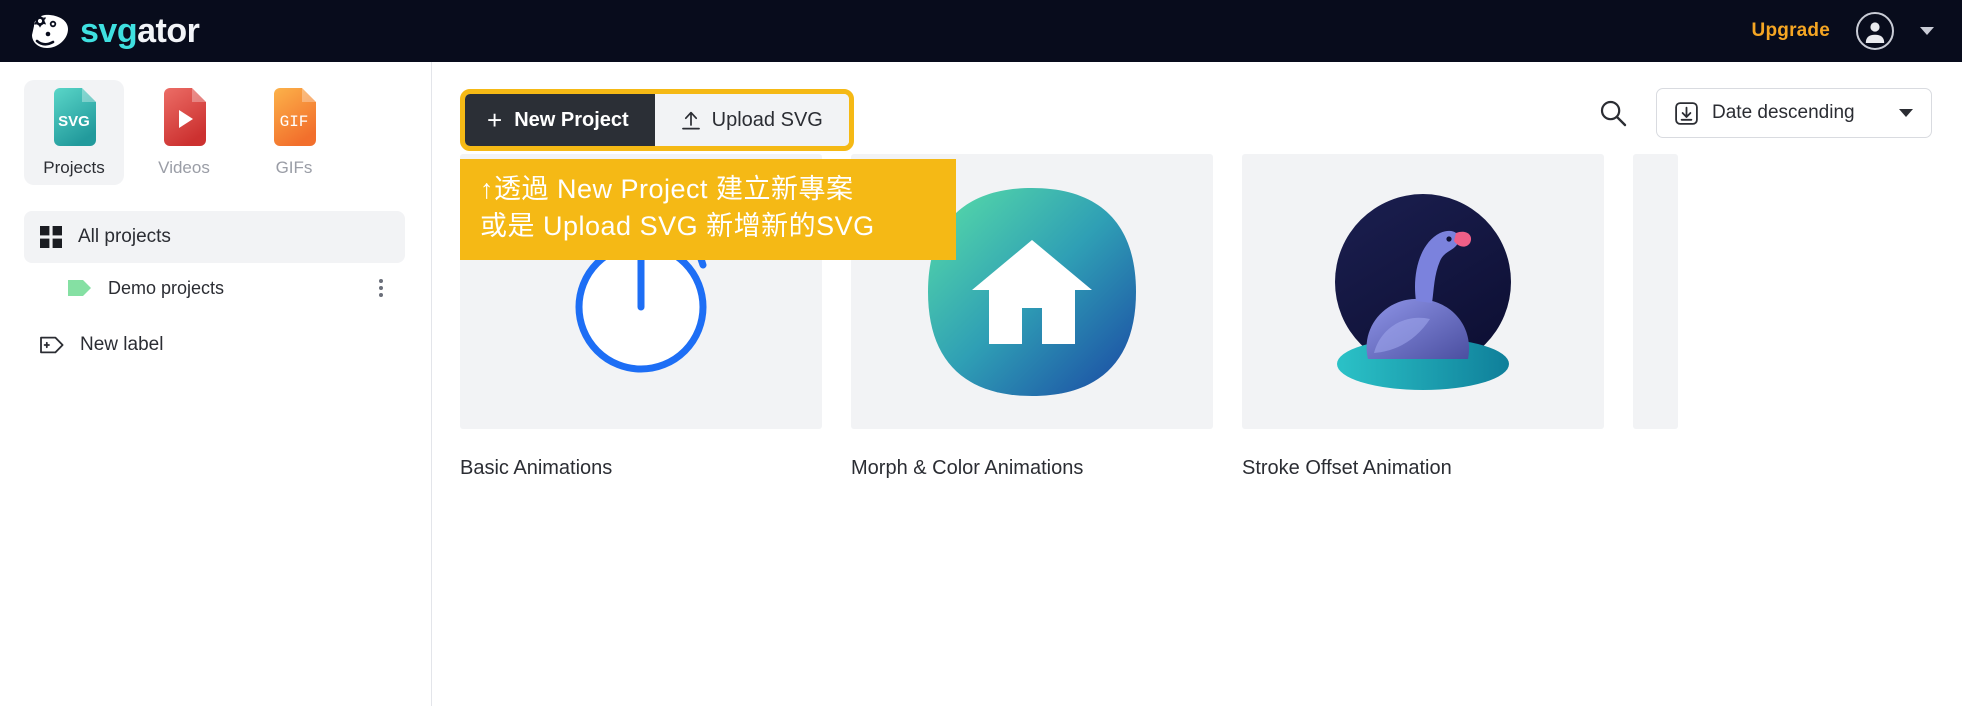 The image size is (1962, 706). I want to click on video-file-icon, so click(185, 116).